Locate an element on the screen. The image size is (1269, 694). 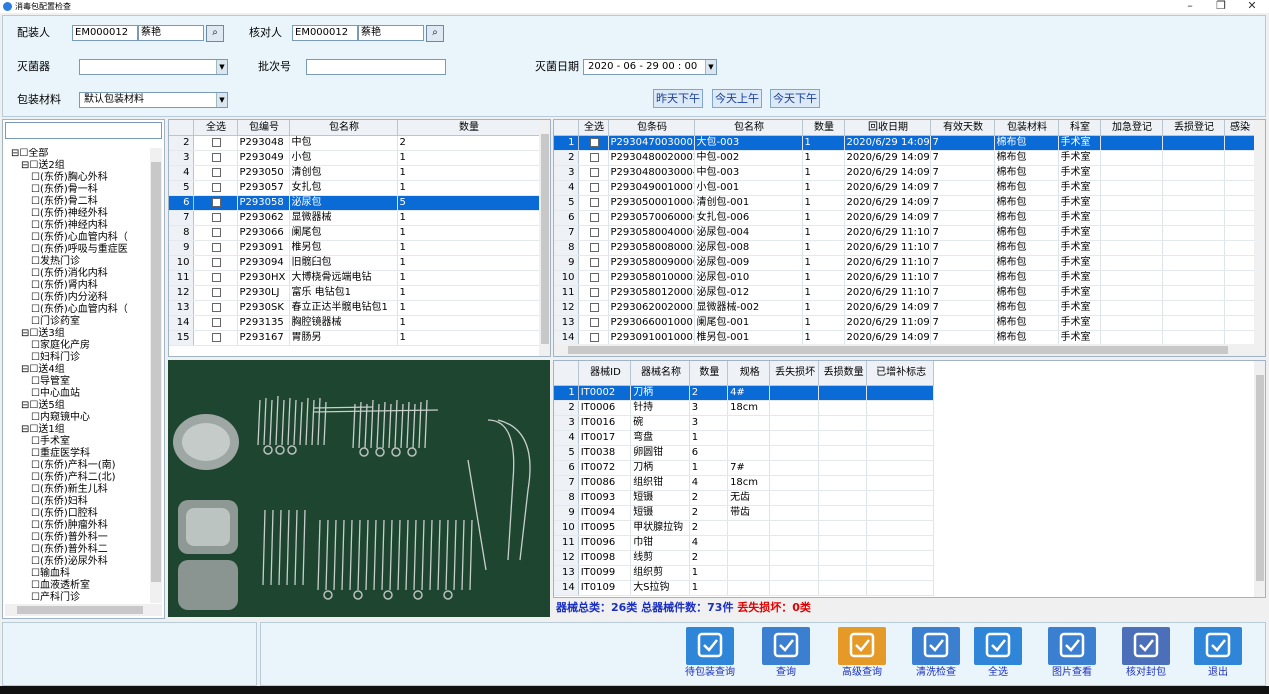
tree-node: ☐(东侨)肾内科 is located at coordinates (78, 286).